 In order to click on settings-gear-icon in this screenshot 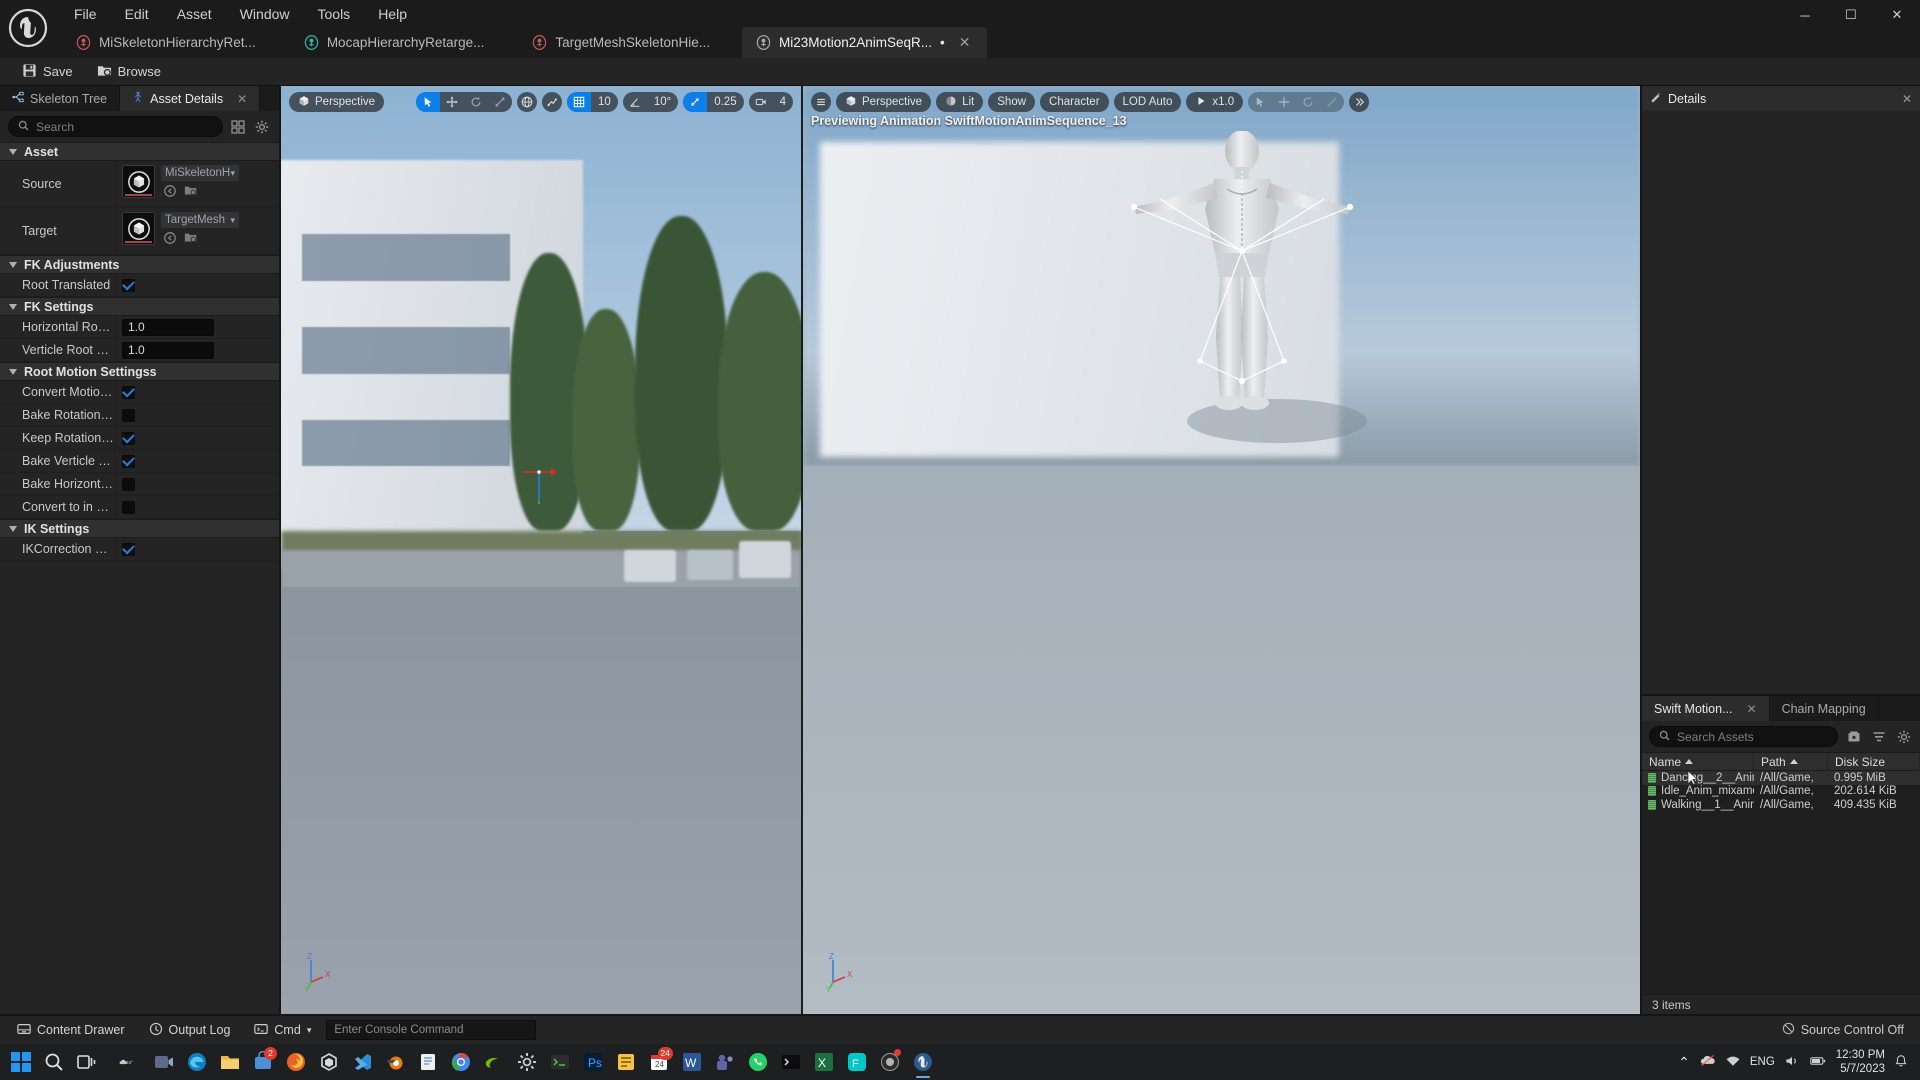, I will do `click(1904, 737)`.